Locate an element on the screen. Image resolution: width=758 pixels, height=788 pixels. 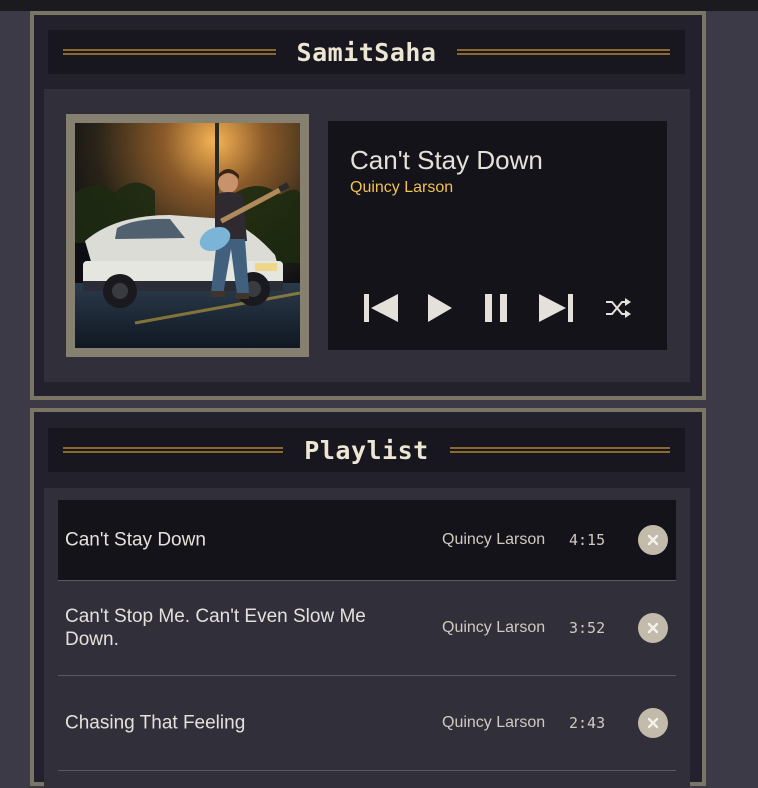
track-duration: 3:52 is located at coordinates (587, 628).